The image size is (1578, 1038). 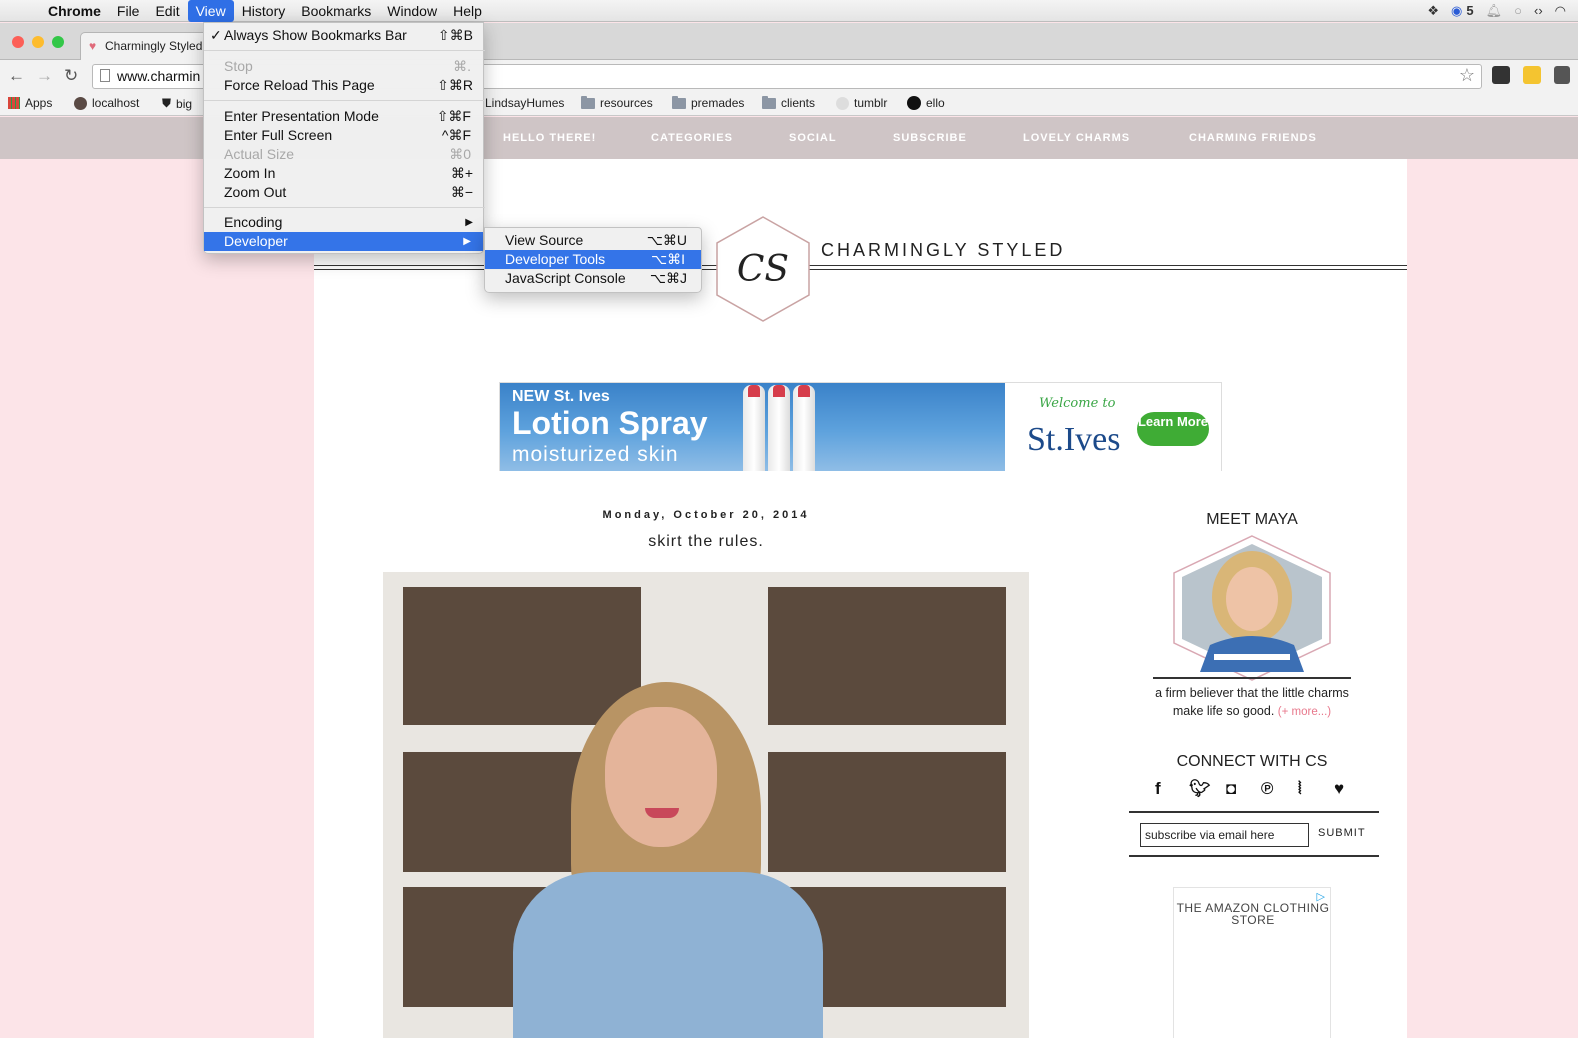 I want to click on extension-yellow-icon, so click(x=1532, y=75).